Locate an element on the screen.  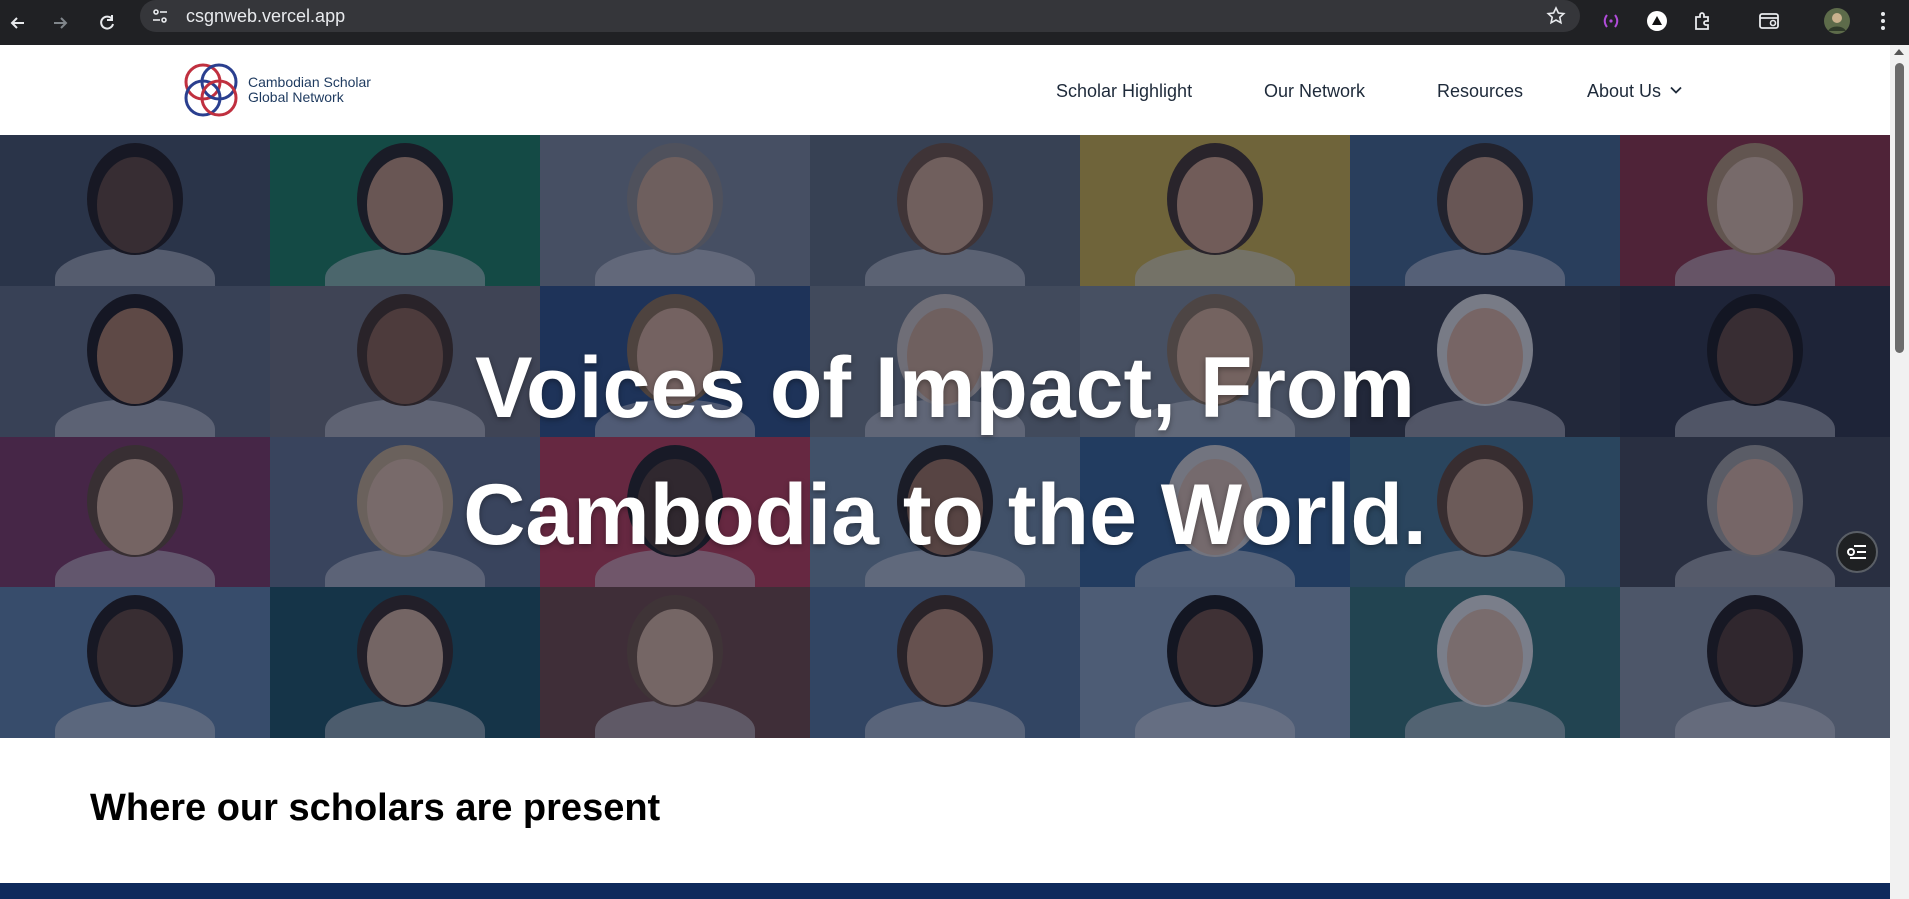
logo-line-2: Global Network is located at coordinates (296, 97).